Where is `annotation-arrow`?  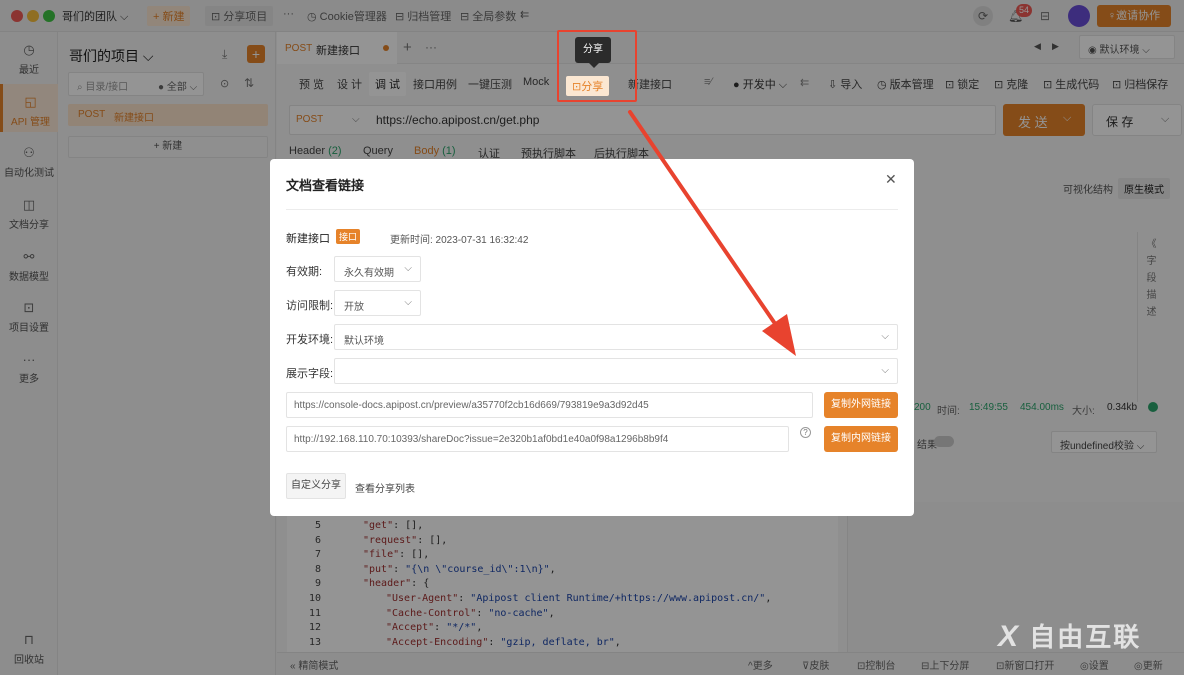 annotation-arrow is located at coordinates (712, 233).